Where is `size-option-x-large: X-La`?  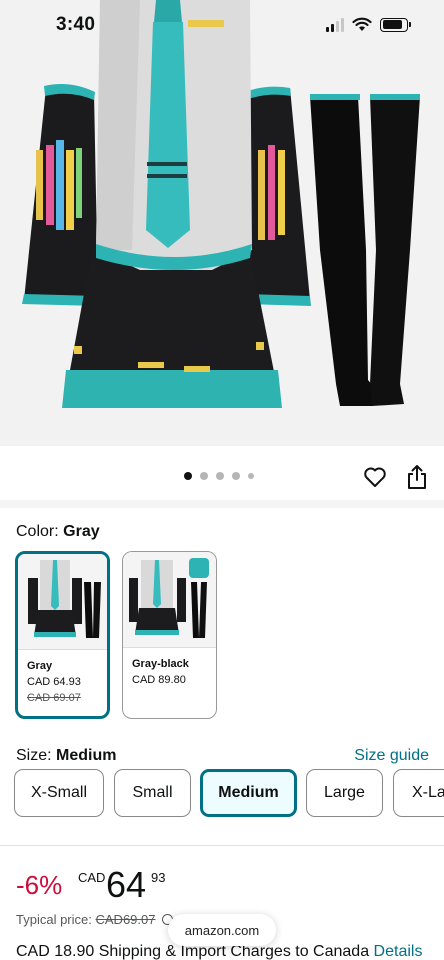
size-option-x-large: X-La is located at coordinates (418, 793).